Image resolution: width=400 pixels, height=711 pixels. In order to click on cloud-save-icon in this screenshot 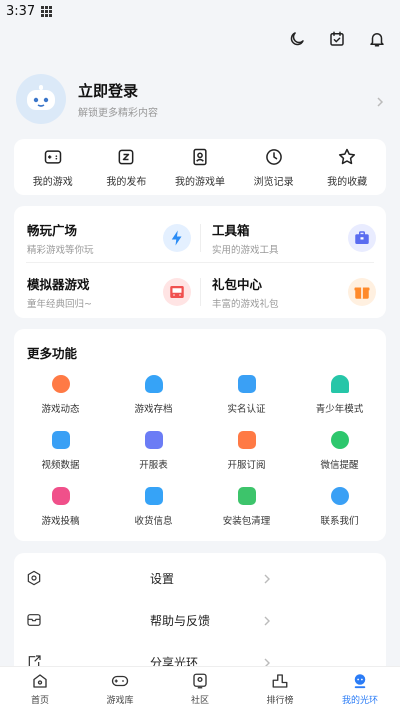, I will do `click(153, 384)`.